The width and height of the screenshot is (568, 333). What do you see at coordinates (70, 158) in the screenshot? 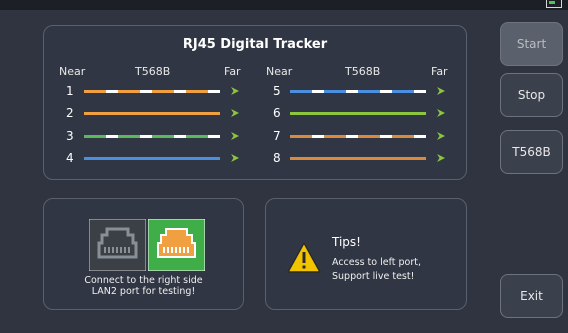
I see `pin-number: 4` at bounding box center [70, 158].